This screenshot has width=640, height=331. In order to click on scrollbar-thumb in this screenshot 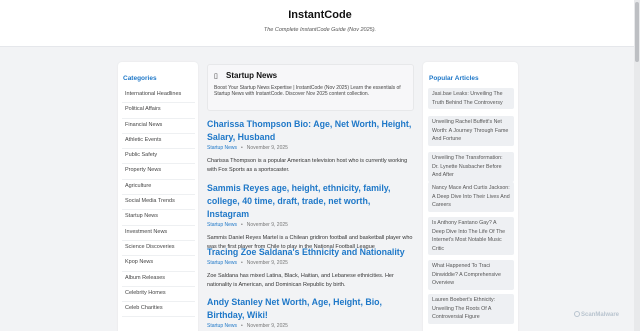, I will do `click(637, 32)`.